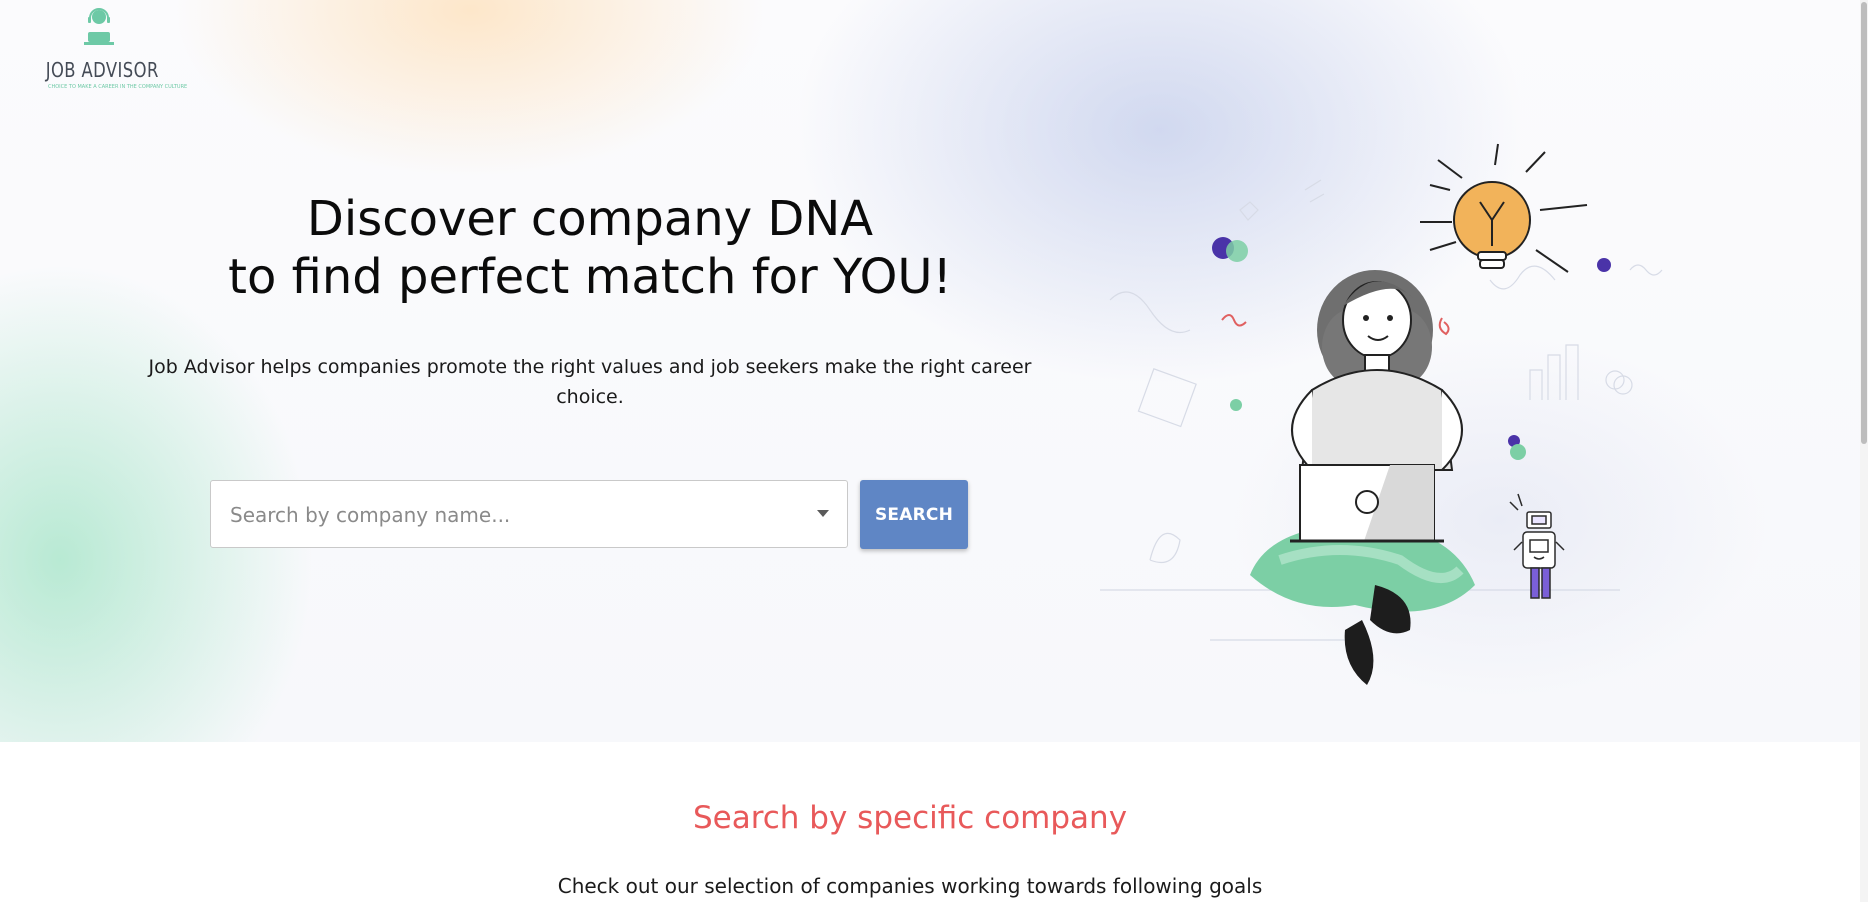 The height and width of the screenshot is (902, 1868). I want to click on scrollbar-thumb, so click(1864, 223).